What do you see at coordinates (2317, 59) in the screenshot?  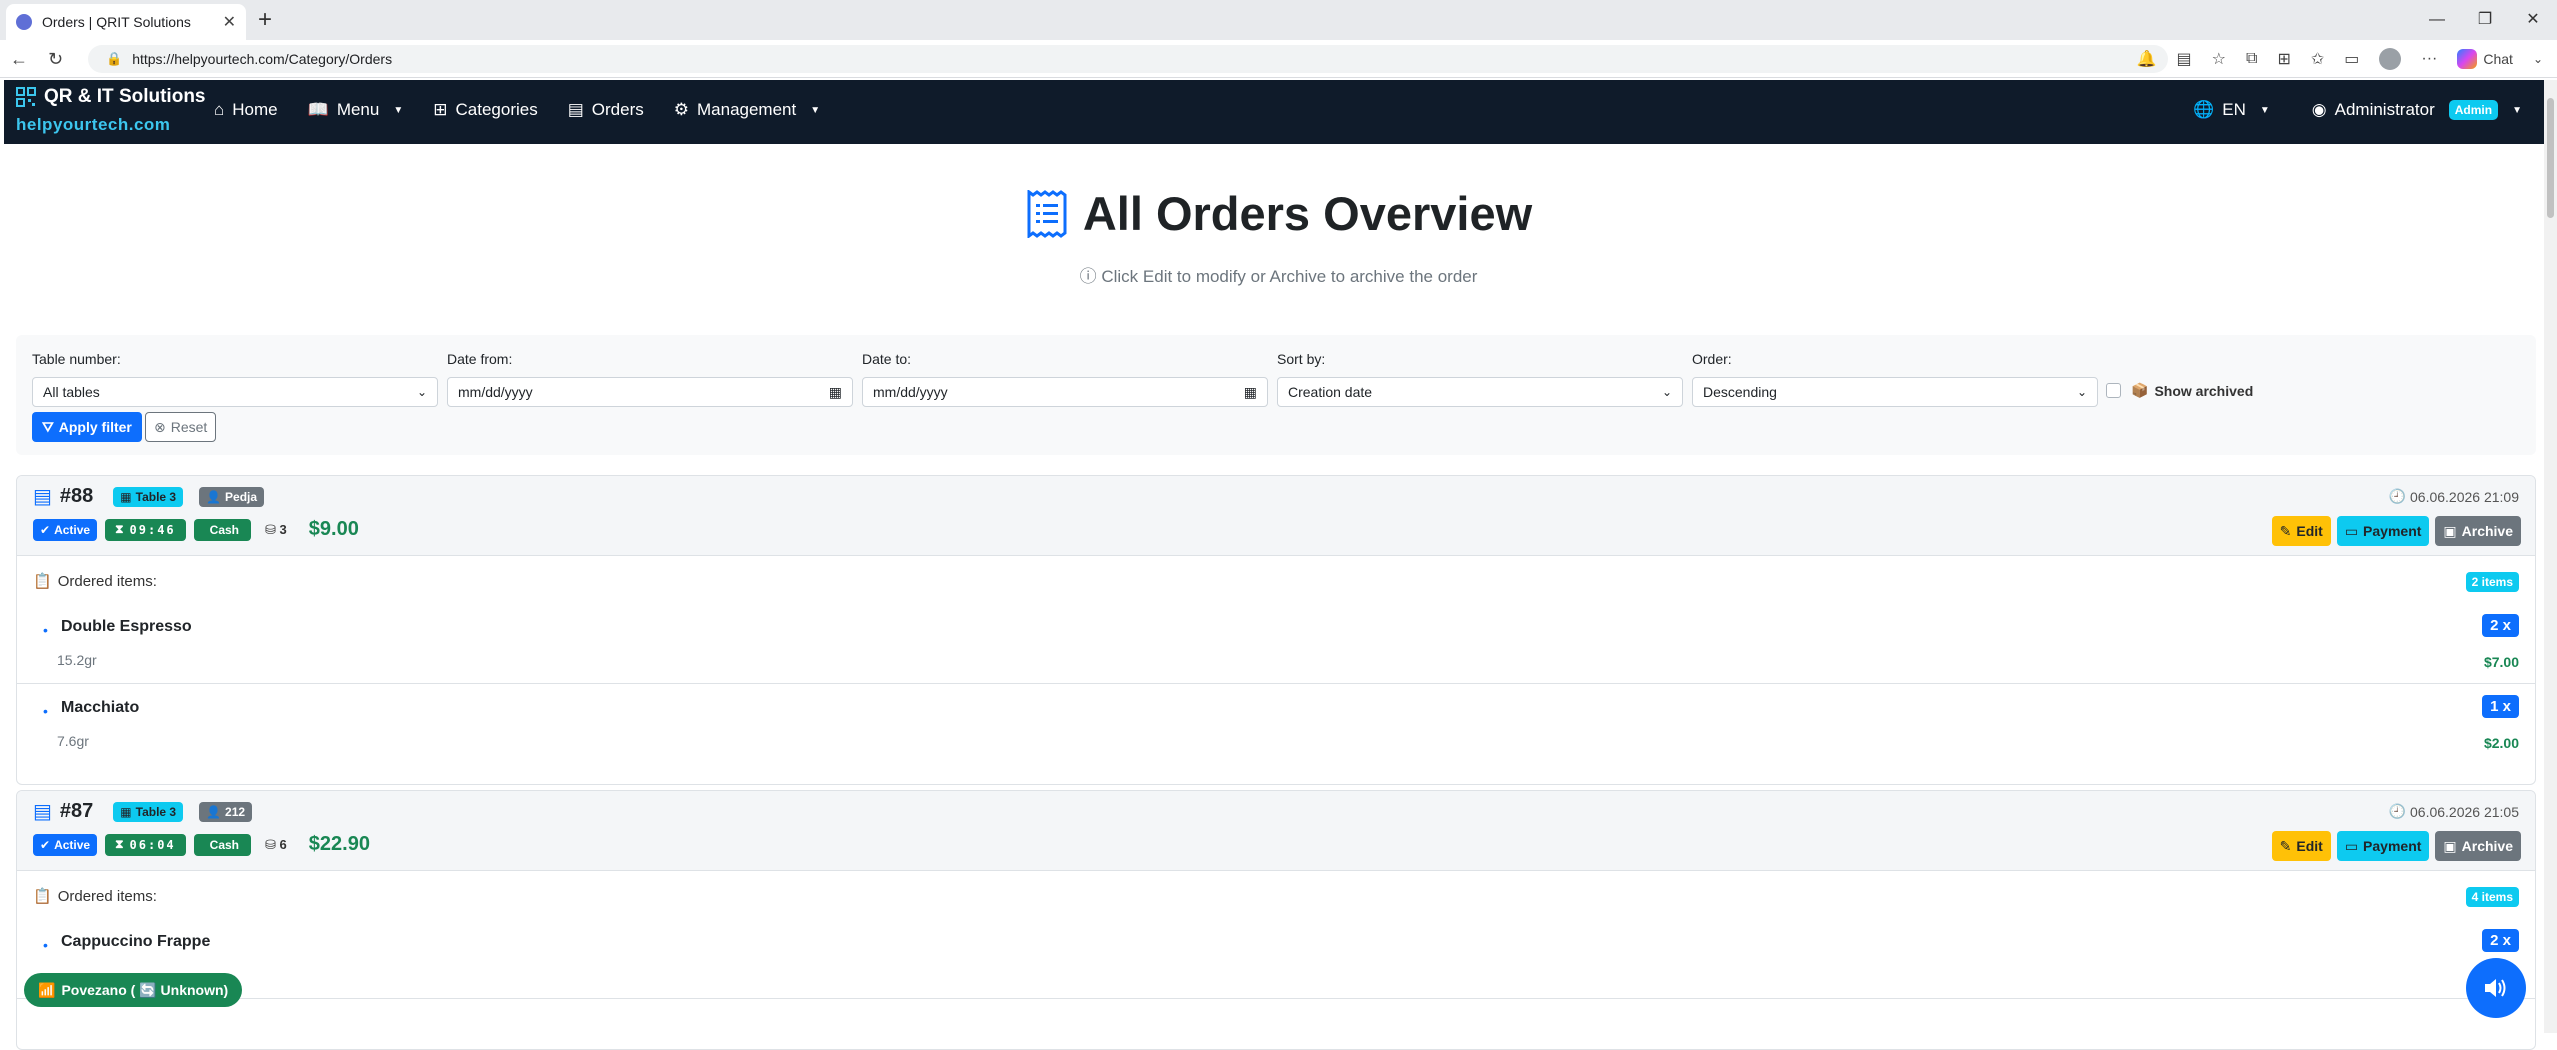 I see `favorites-icon: ✩` at bounding box center [2317, 59].